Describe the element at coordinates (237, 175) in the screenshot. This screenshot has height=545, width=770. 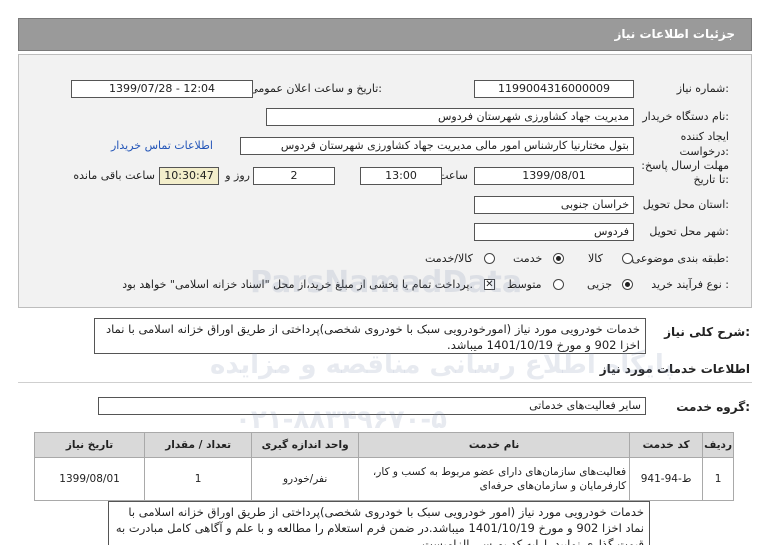
I see `days-label: روز و` at that location.